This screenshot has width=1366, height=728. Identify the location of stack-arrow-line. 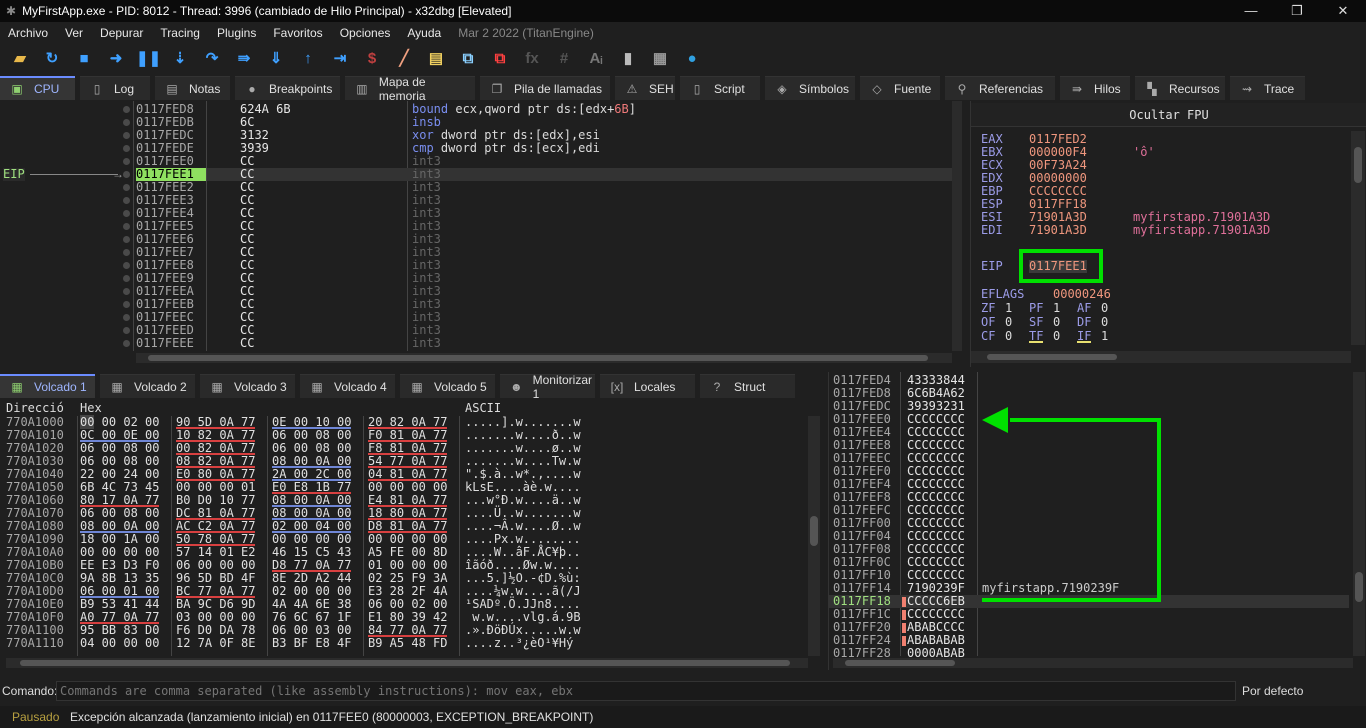
(1071, 510).